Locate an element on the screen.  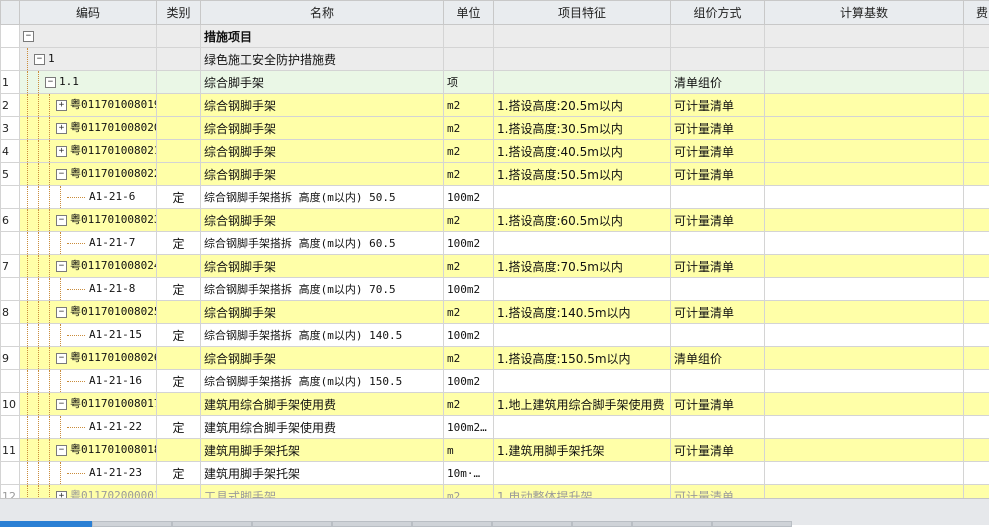
row-code: −粤011701008023 is located at coordinates (88, 220).